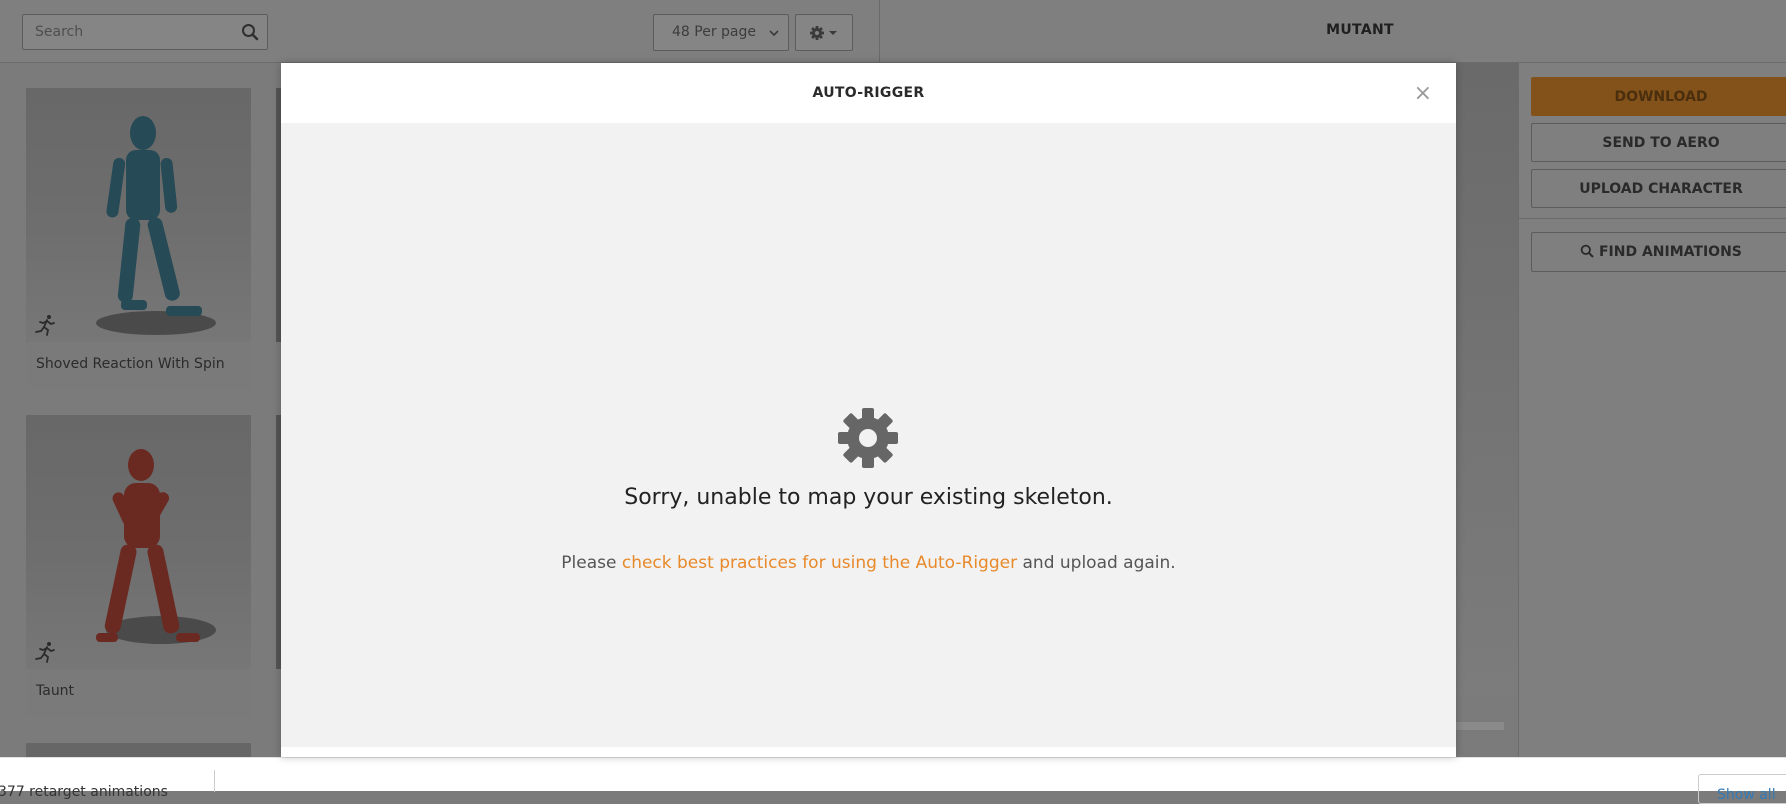  Describe the element at coordinates (1742, 789) in the screenshot. I see `show-all-button: Show all` at that location.